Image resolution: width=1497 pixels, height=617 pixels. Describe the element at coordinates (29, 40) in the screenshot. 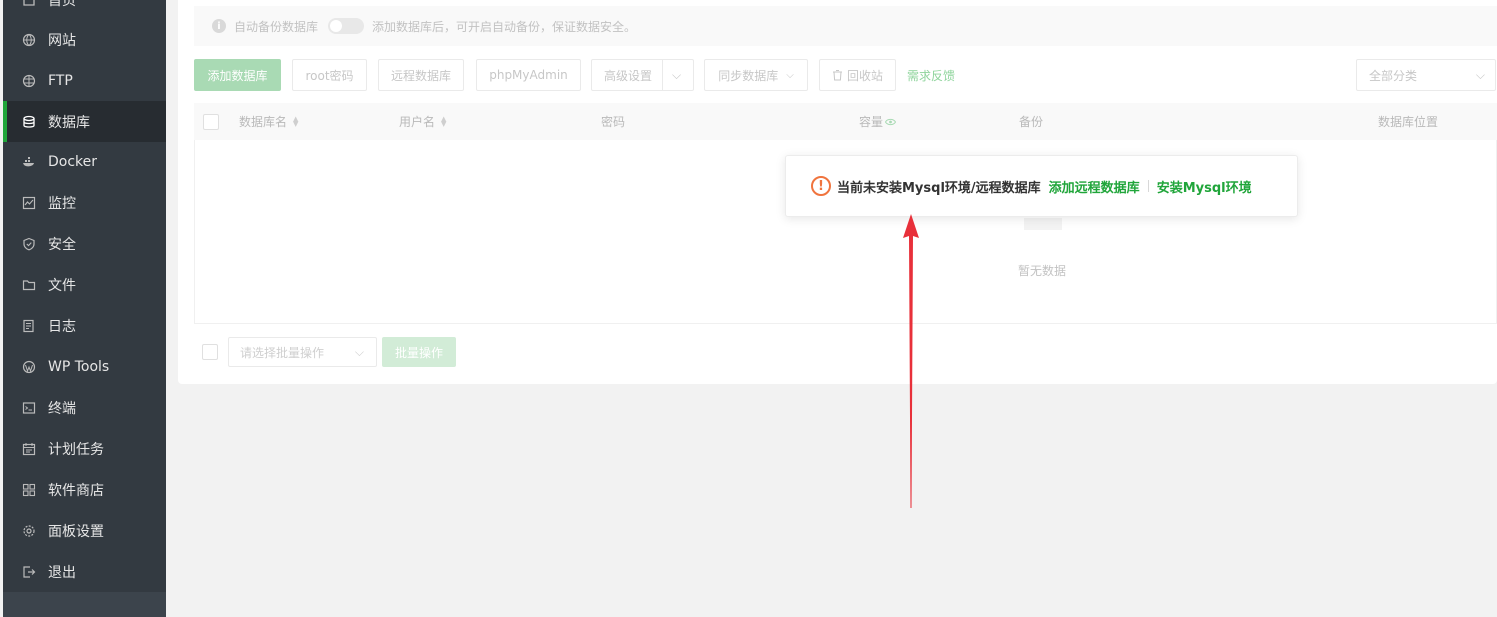

I see `globe-icon` at that location.